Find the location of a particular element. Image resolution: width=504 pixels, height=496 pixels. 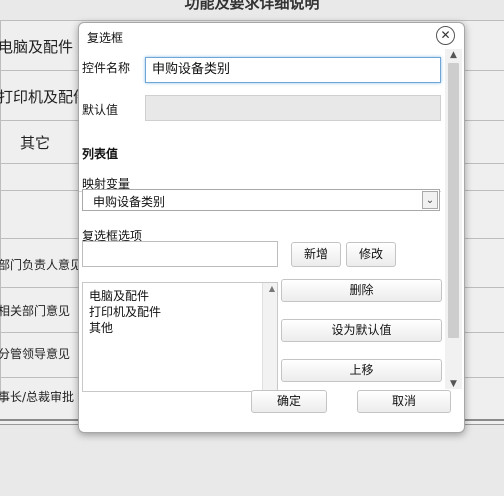

list-item: 电脑及配件 is located at coordinates (119, 295).